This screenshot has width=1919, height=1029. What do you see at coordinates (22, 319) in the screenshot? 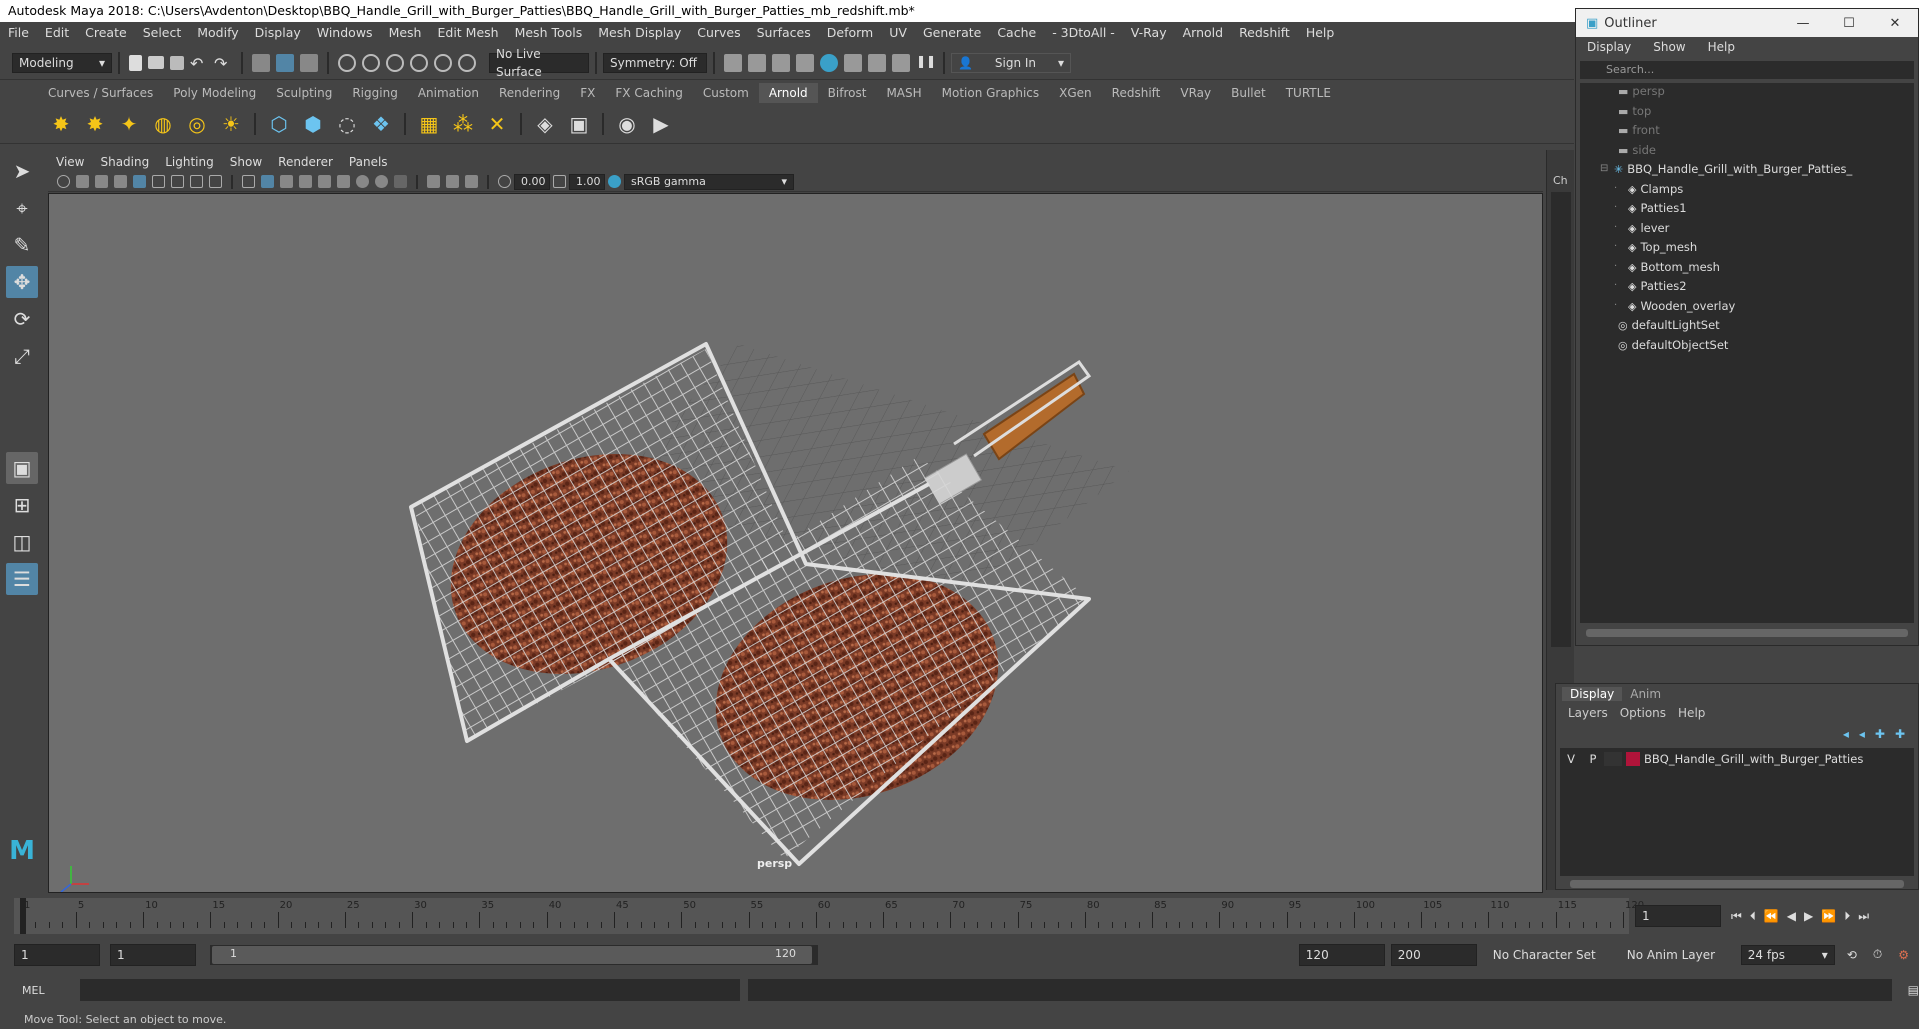
I see `rotate-tool-icon: ⟳` at bounding box center [22, 319].